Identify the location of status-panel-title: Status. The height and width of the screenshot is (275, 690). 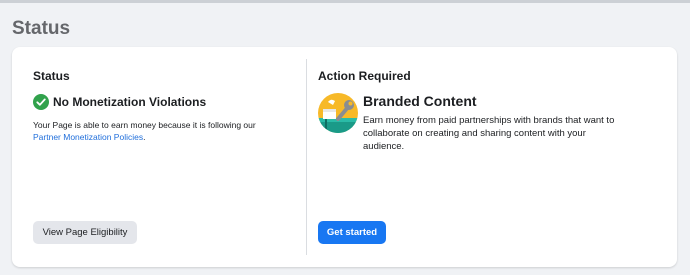
(51, 76).